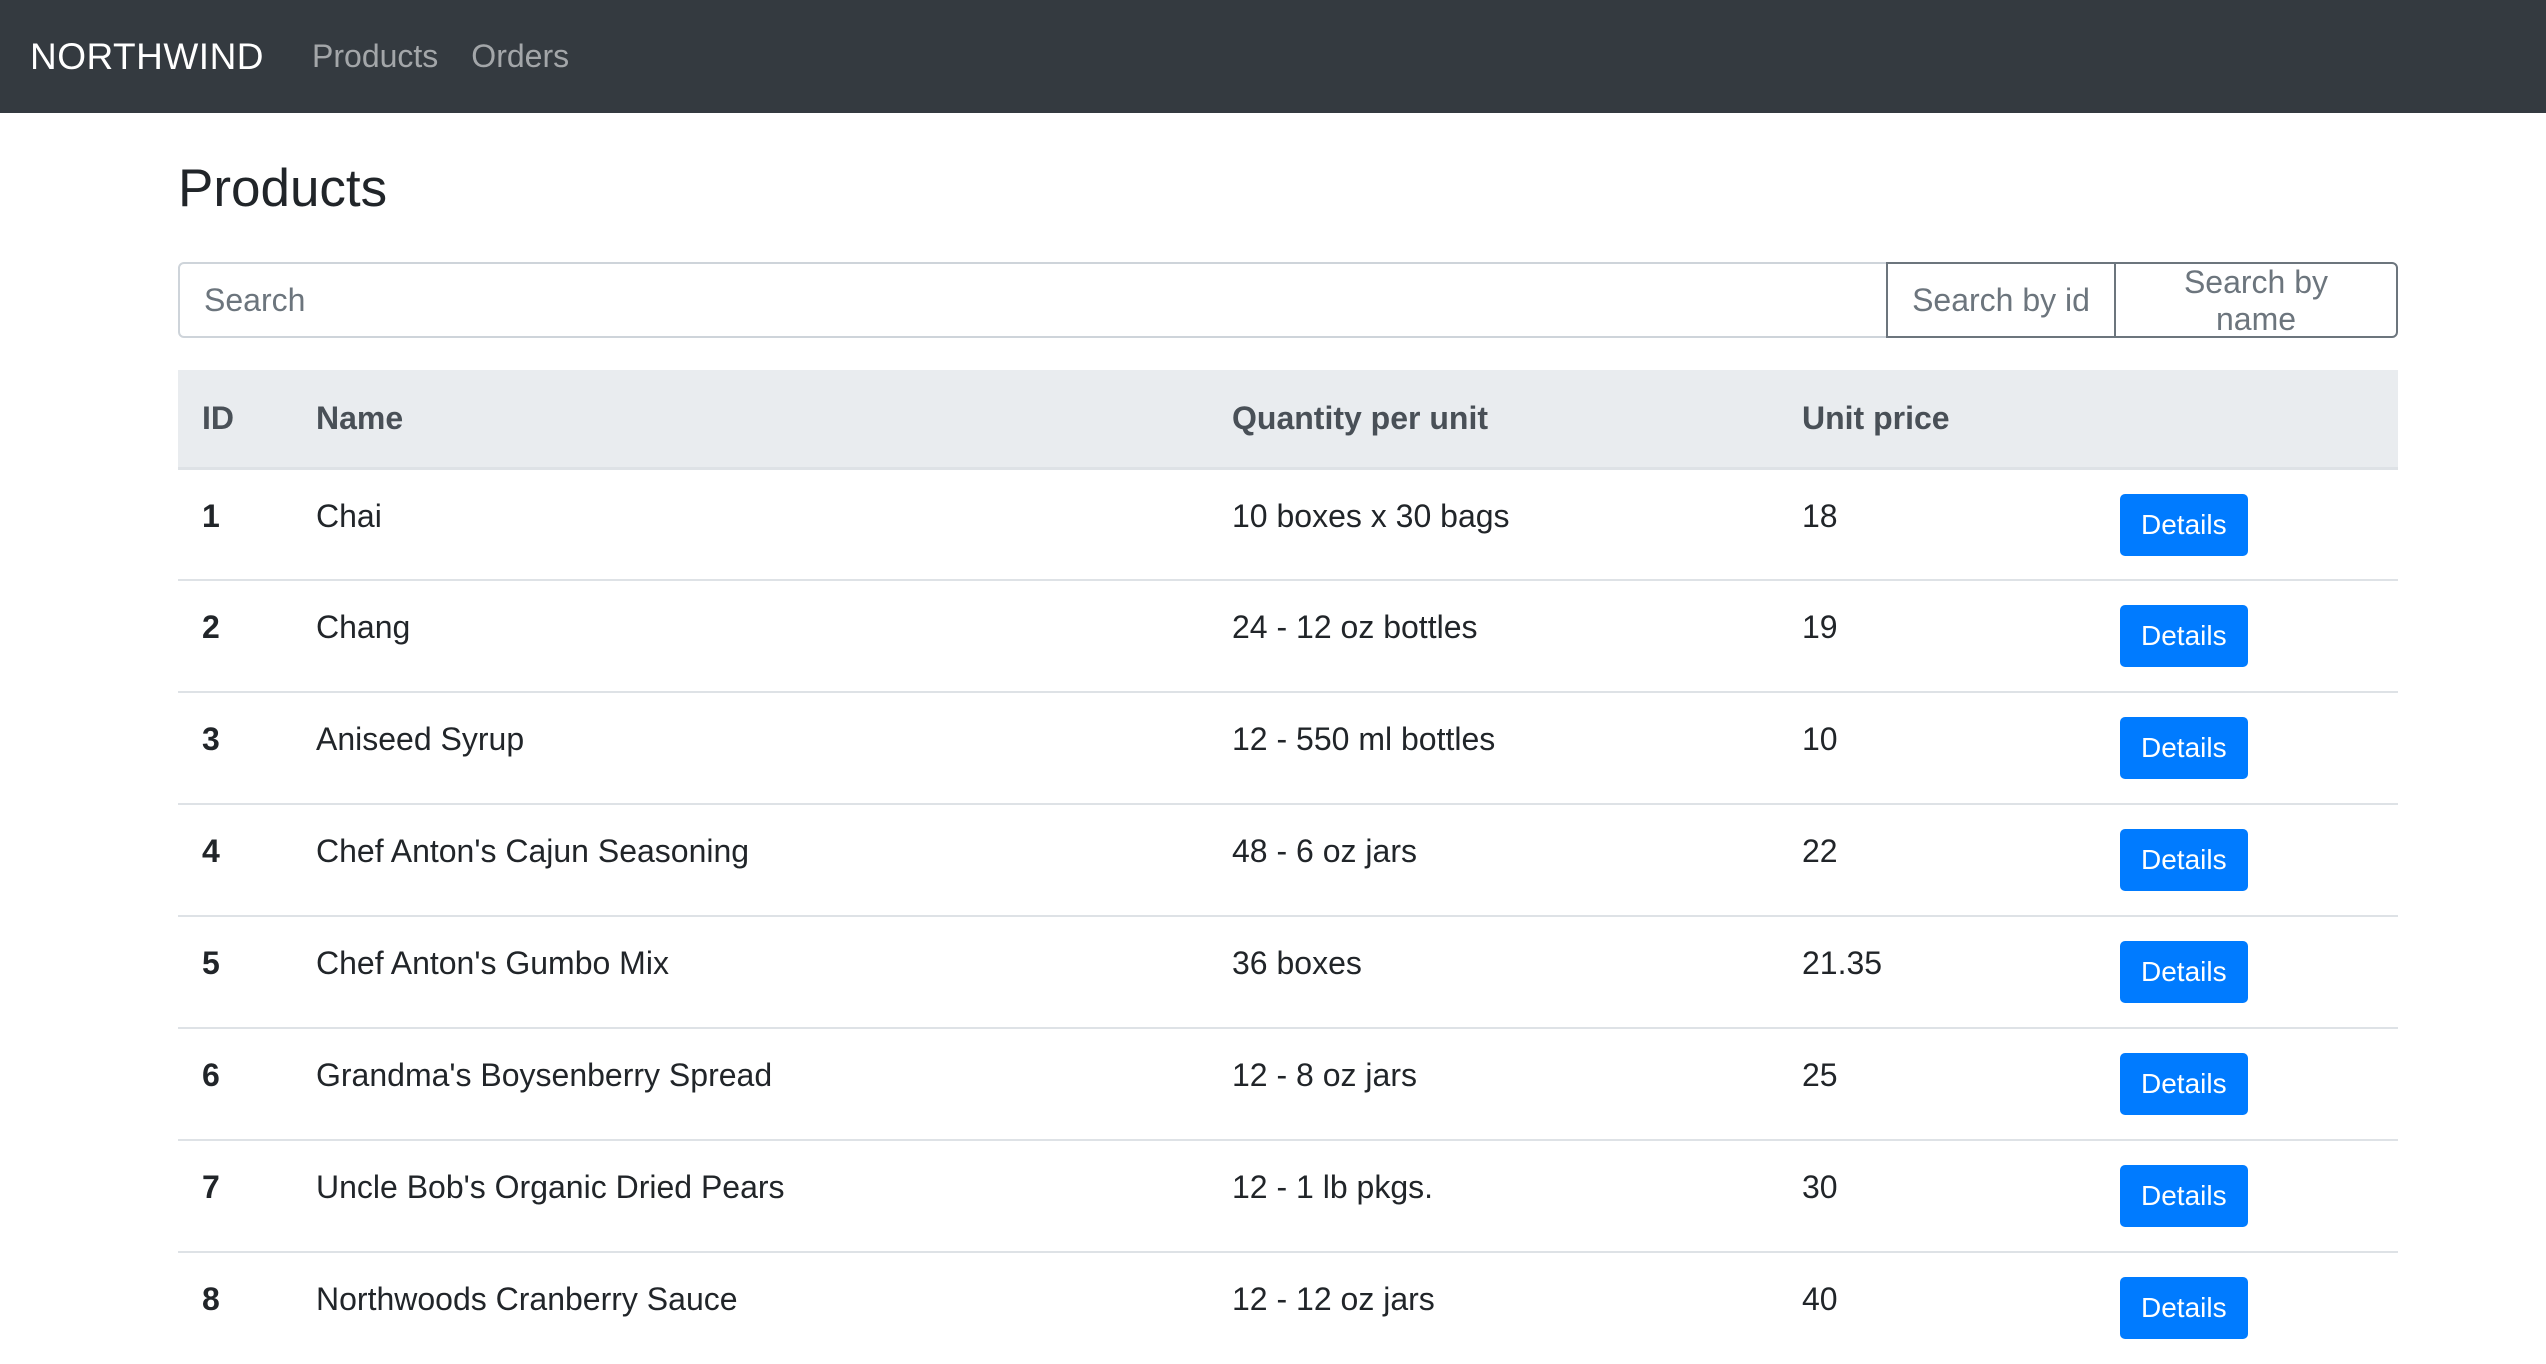 This screenshot has width=2546, height=1364. I want to click on product-id: 6, so click(211, 1075).